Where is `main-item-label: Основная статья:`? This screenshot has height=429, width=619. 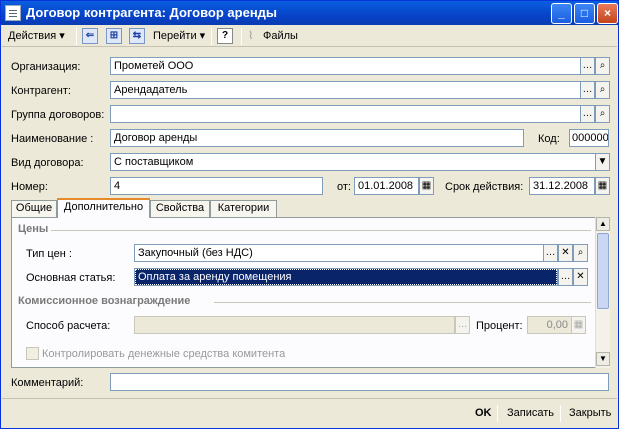 main-item-label: Основная статья: is located at coordinates (71, 278).